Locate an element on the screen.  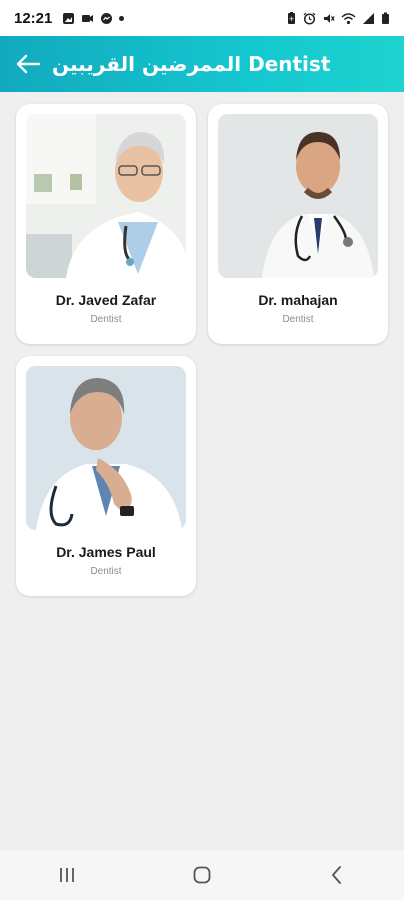
nav-back-button is located at coordinates (337, 875).